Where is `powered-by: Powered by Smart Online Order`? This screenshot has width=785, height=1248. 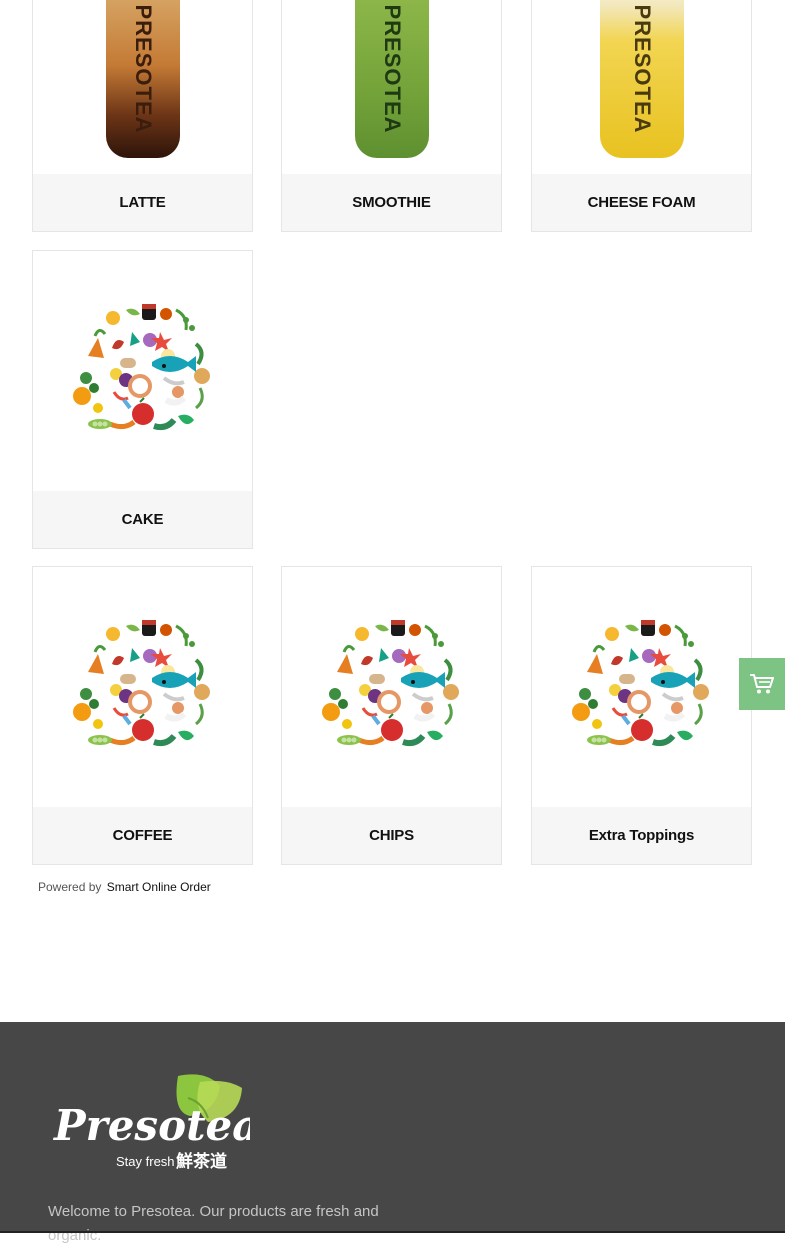 powered-by: Powered by Smart Online Order is located at coordinates (124, 887).